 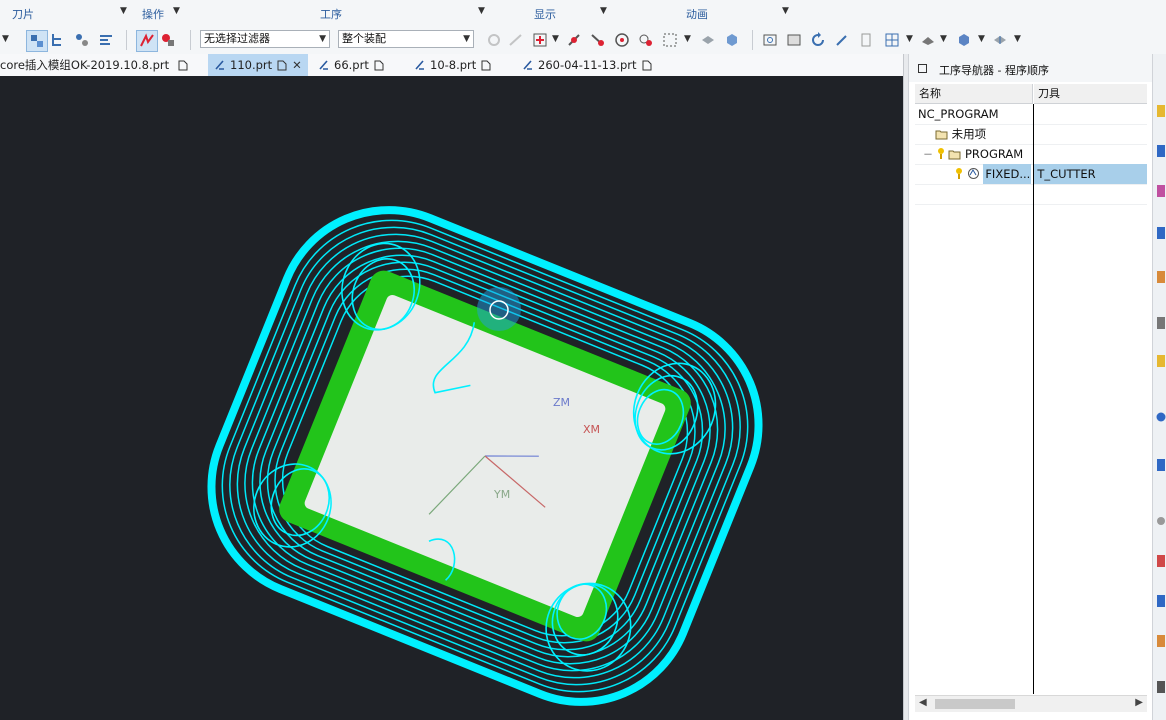 I want to click on palette-icon, so click(x=1161, y=323).